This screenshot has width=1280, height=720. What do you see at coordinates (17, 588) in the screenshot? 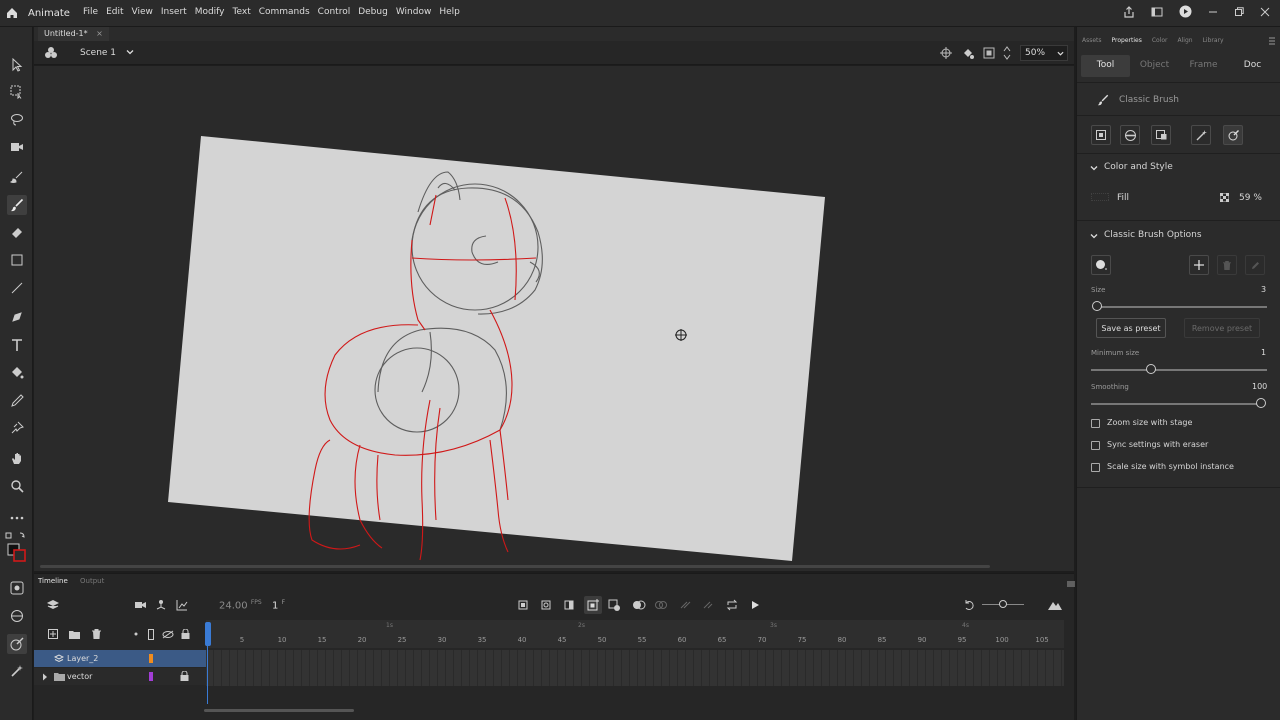
I see `object-drawing-icon` at bounding box center [17, 588].